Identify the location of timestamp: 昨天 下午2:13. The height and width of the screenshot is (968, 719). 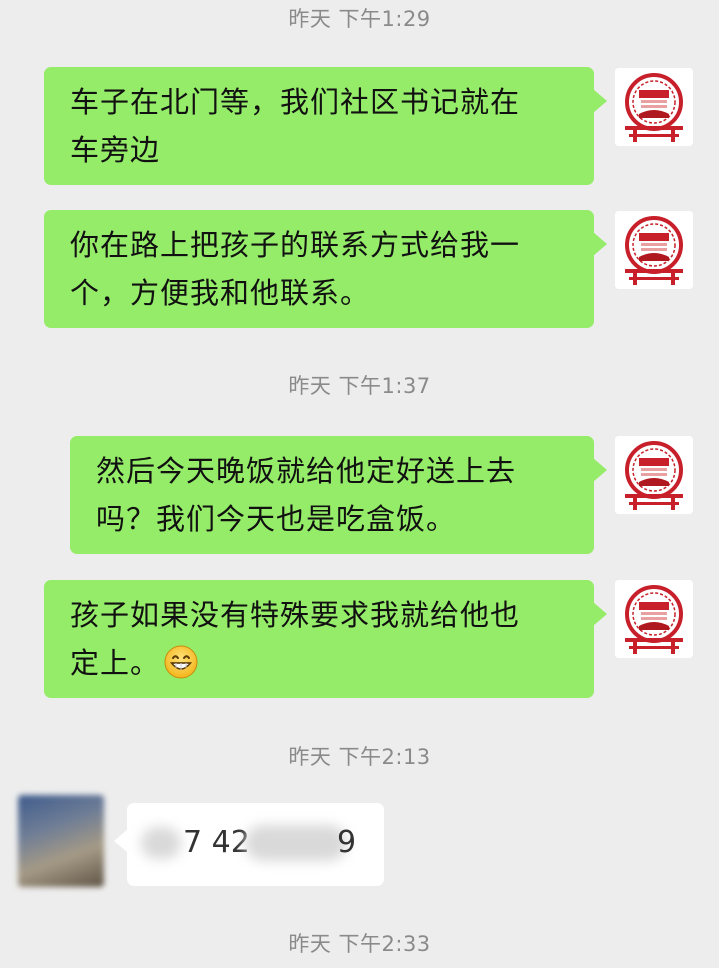
(359, 757).